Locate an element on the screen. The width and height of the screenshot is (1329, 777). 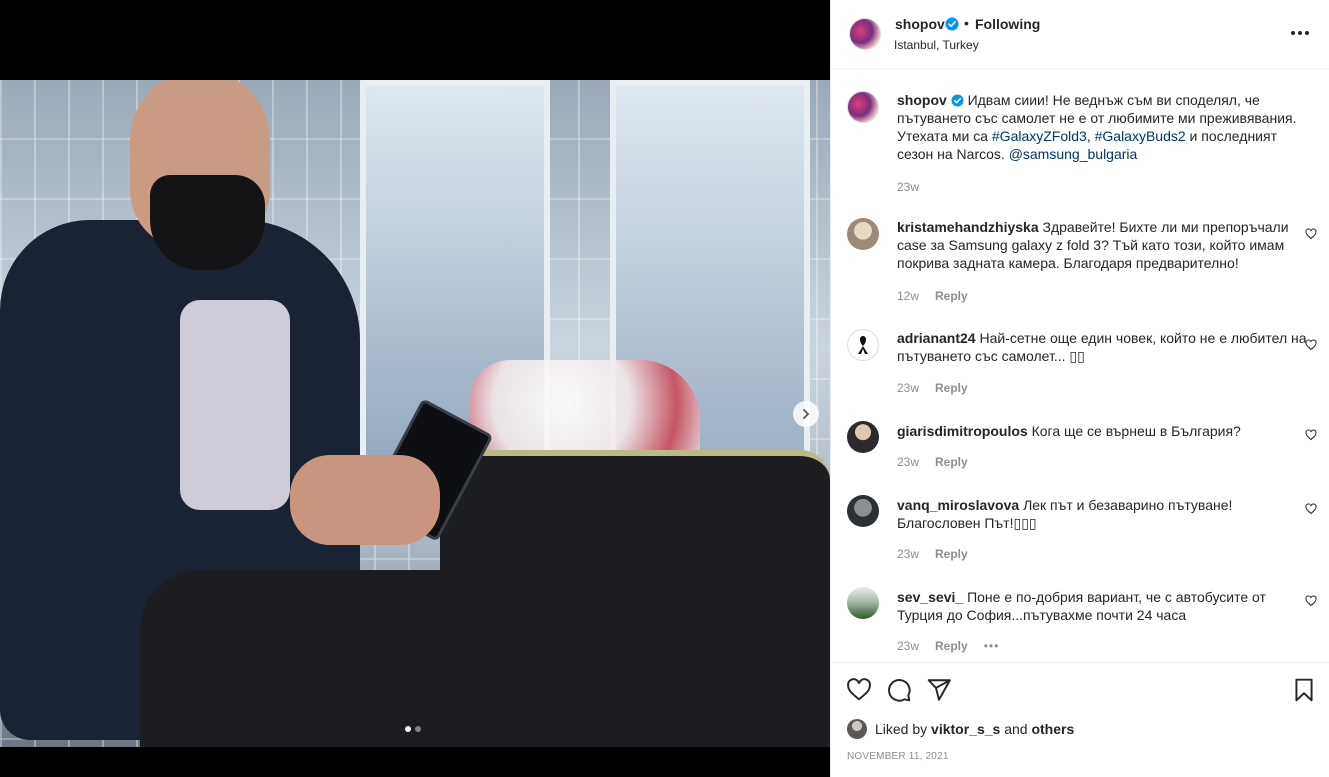
commenter-username: sev_sevi_ is located at coordinates (930, 597).